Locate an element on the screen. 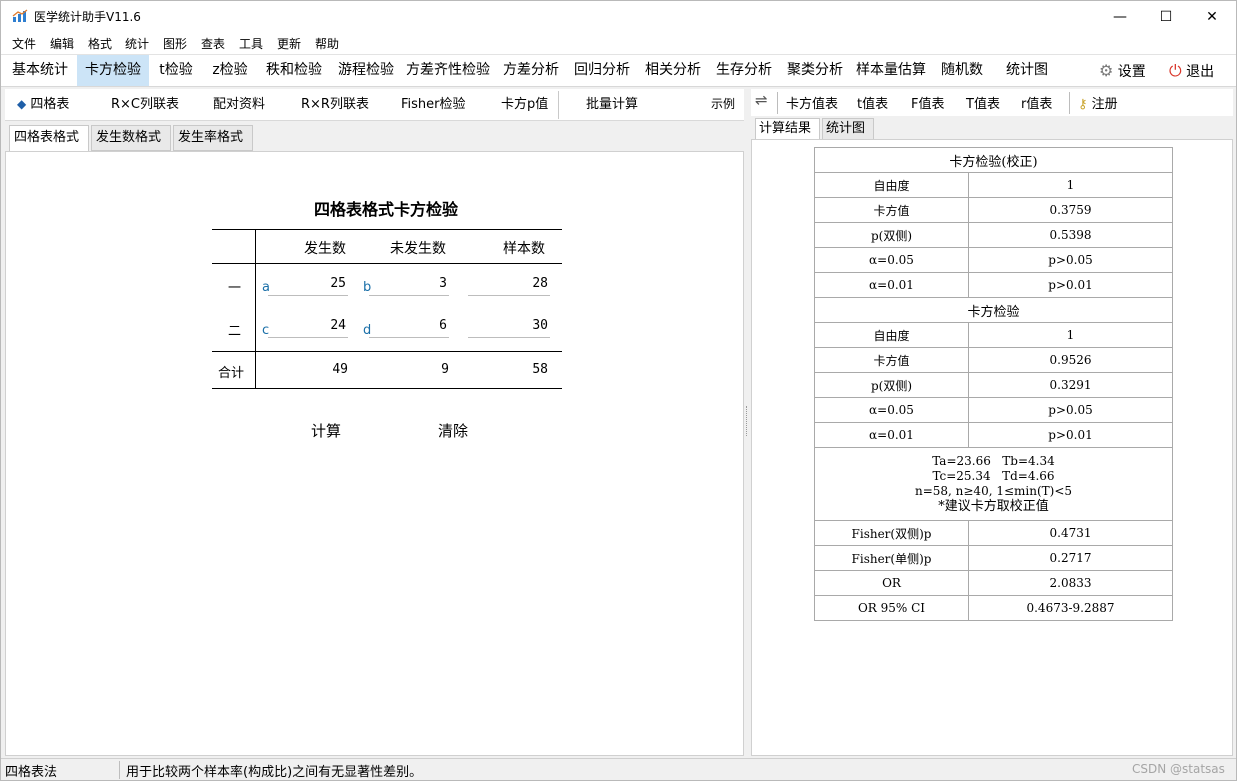 The image size is (1237, 781). chi-table-button: 卡方值表 is located at coordinates (812, 102).